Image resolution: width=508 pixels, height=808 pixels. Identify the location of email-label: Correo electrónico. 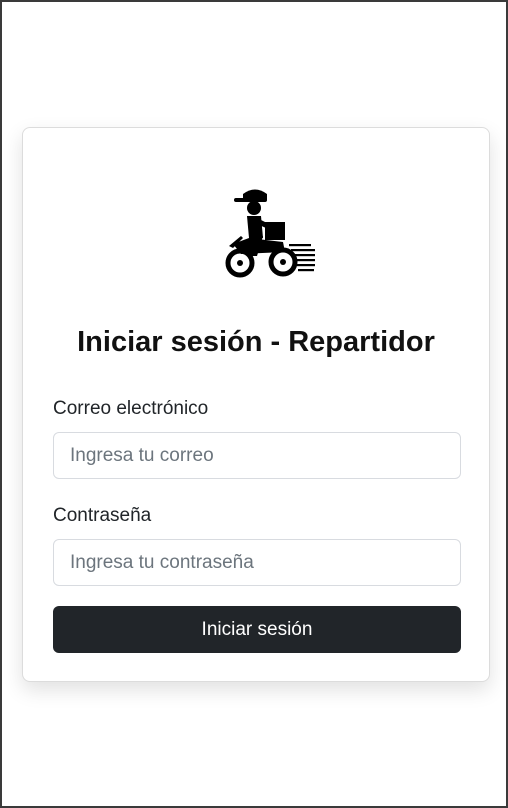
(131, 408).